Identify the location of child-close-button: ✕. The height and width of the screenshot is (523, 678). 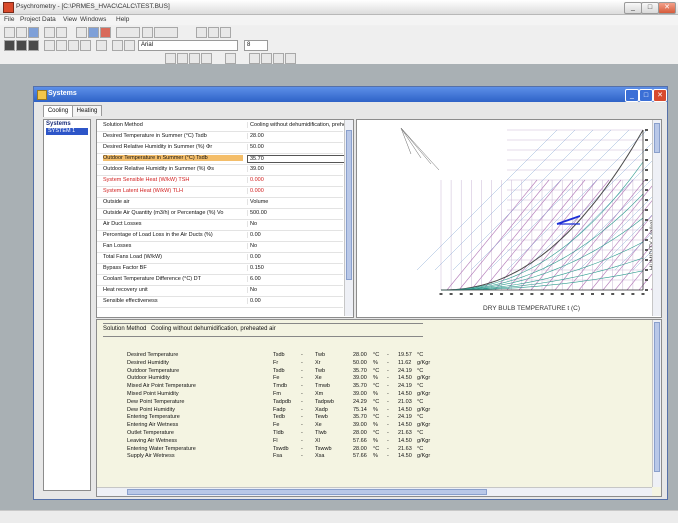
(660, 95).